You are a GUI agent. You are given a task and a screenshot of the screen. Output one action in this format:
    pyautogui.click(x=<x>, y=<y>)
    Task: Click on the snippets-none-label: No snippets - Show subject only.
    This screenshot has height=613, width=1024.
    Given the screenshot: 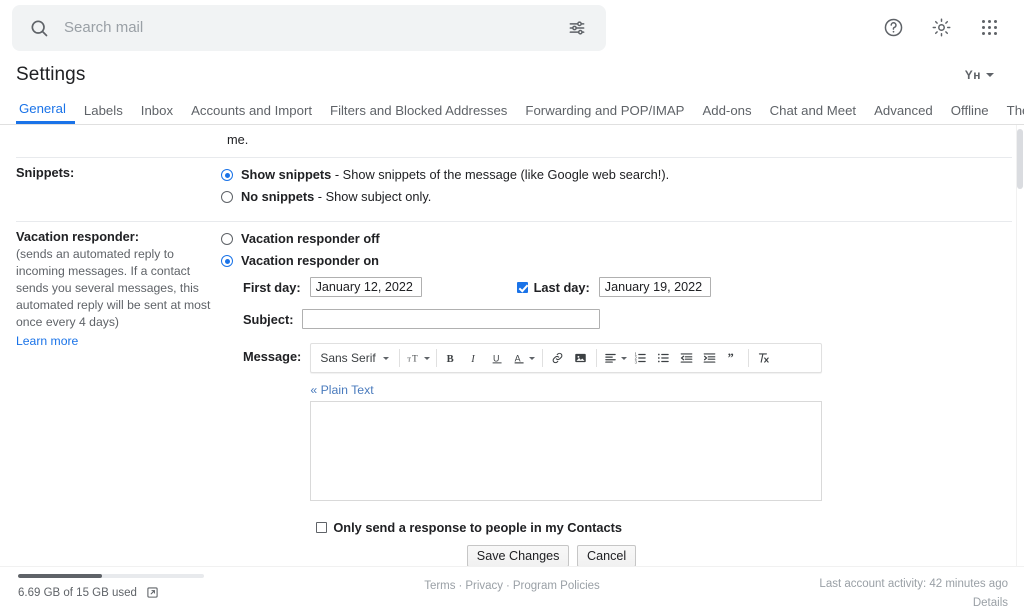 What is the action you would take?
    pyautogui.click(x=336, y=197)
    